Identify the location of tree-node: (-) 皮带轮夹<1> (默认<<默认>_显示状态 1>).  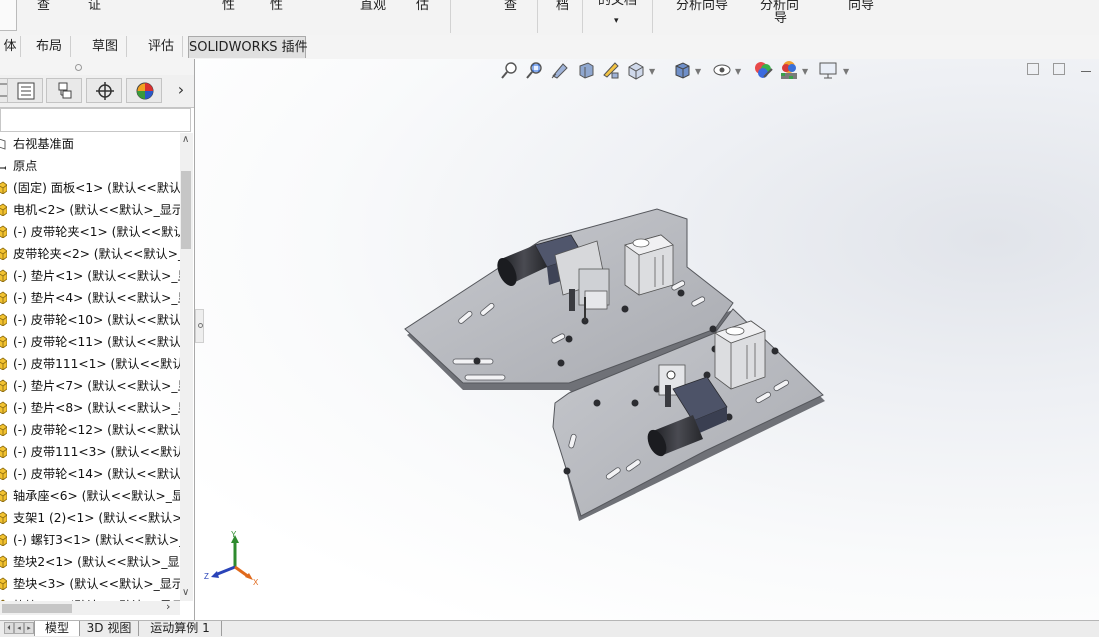
(90, 232).